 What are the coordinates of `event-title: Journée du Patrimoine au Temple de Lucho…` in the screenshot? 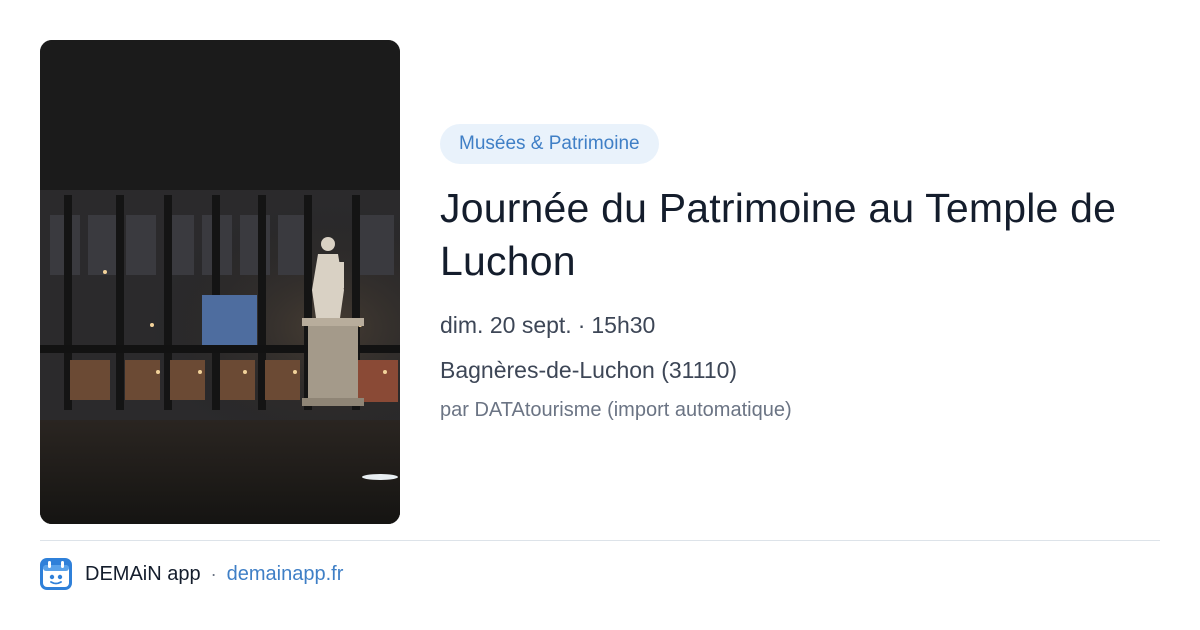 It's located at (790, 235).